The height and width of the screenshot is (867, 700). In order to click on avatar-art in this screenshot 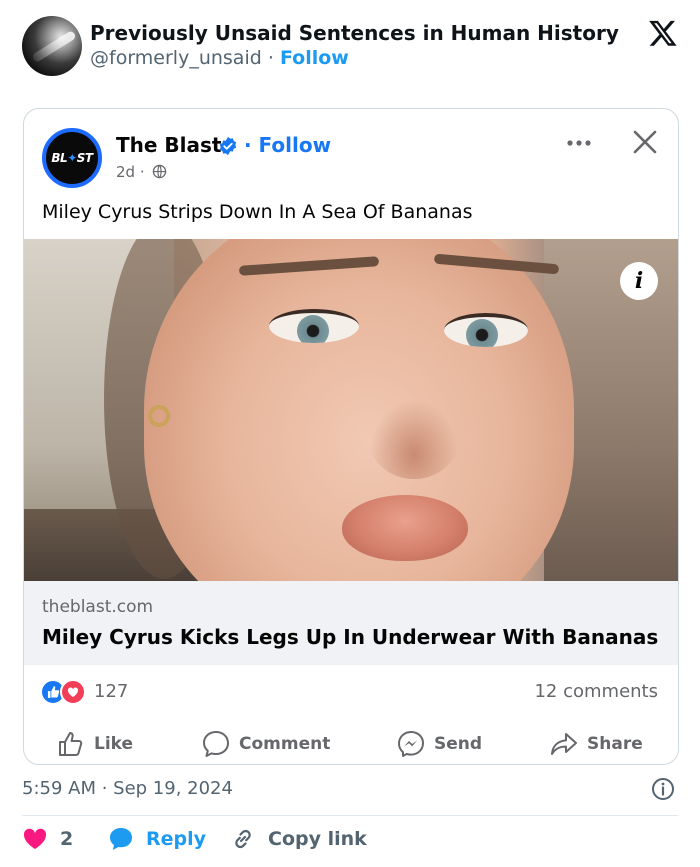, I will do `click(54, 46)`.